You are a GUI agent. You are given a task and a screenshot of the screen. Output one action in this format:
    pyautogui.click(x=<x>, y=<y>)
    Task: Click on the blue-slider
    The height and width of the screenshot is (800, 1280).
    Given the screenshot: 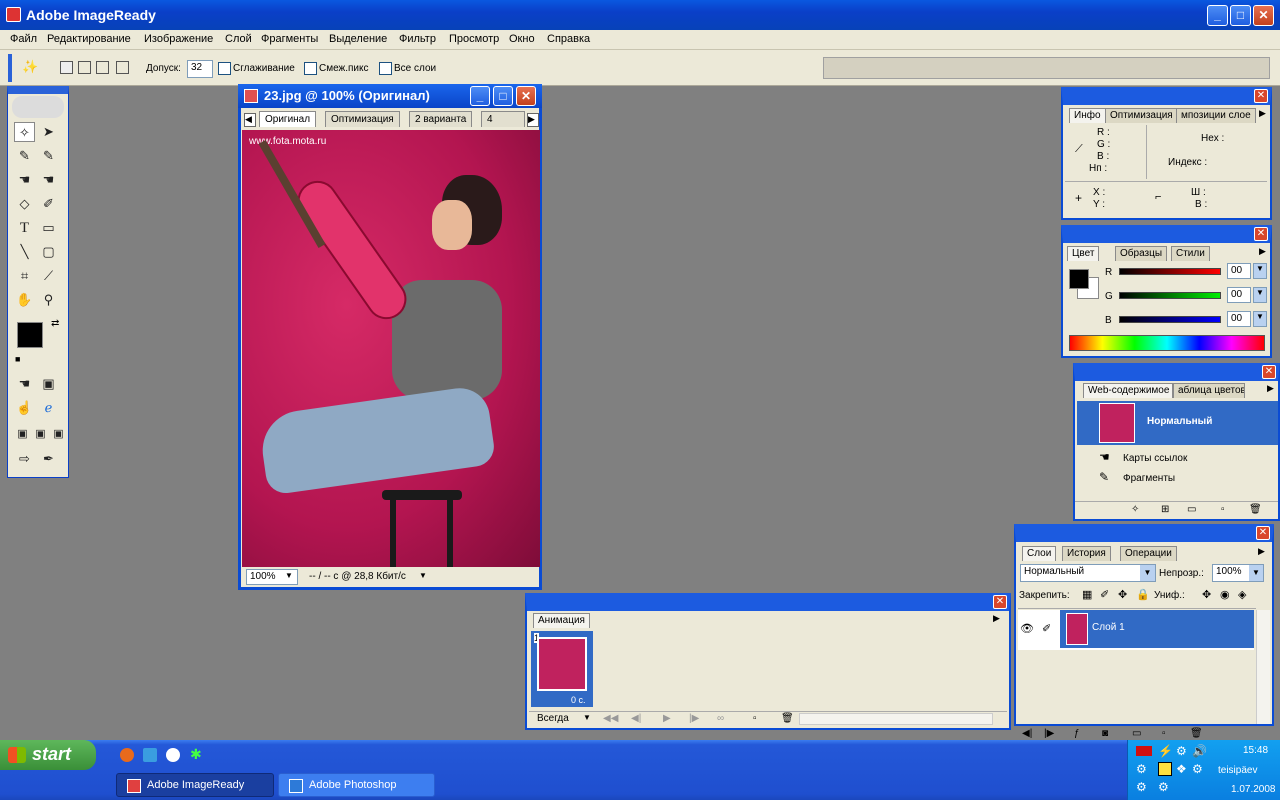 What is the action you would take?
    pyautogui.click(x=1170, y=319)
    